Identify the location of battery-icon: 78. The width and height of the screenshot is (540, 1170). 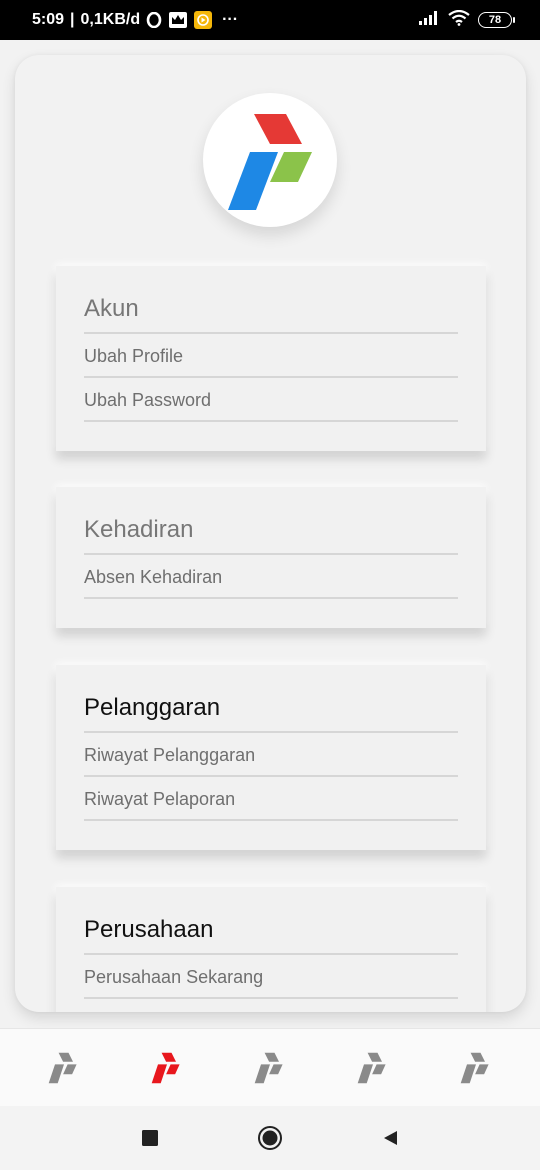
(496, 20).